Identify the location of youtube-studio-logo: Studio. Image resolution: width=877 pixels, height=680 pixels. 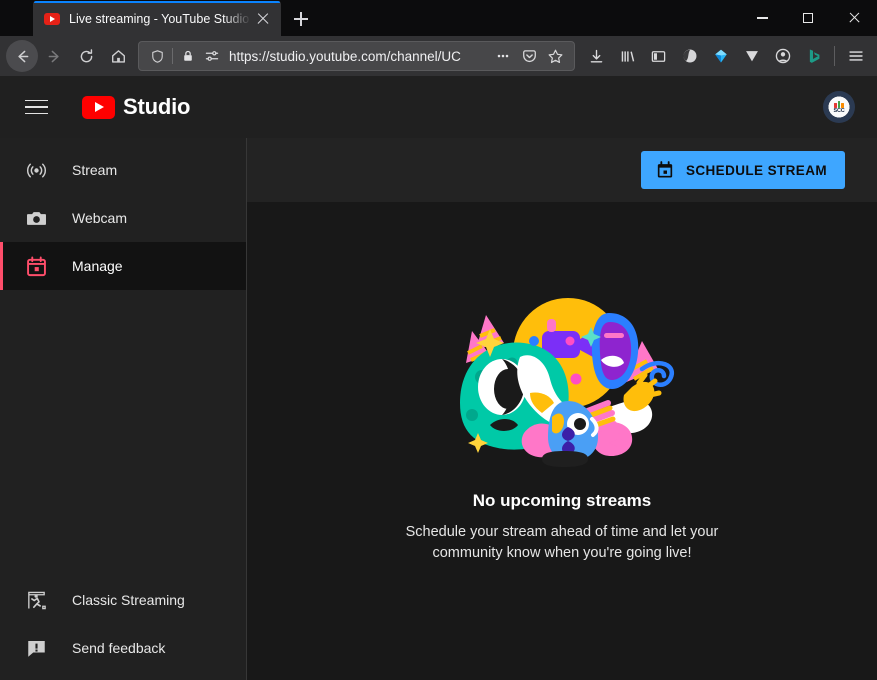
(136, 107).